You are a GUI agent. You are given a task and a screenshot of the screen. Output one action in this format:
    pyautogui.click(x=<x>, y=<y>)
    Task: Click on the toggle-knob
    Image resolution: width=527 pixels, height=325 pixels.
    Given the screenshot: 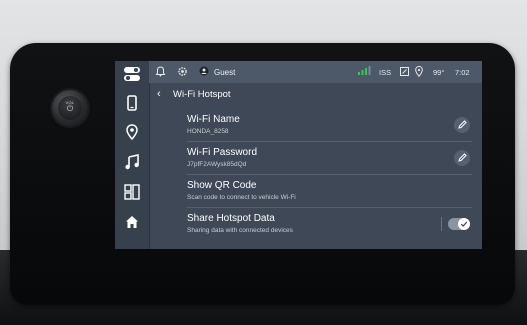 What is the action you would take?
    pyautogui.click(x=464, y=224)
    